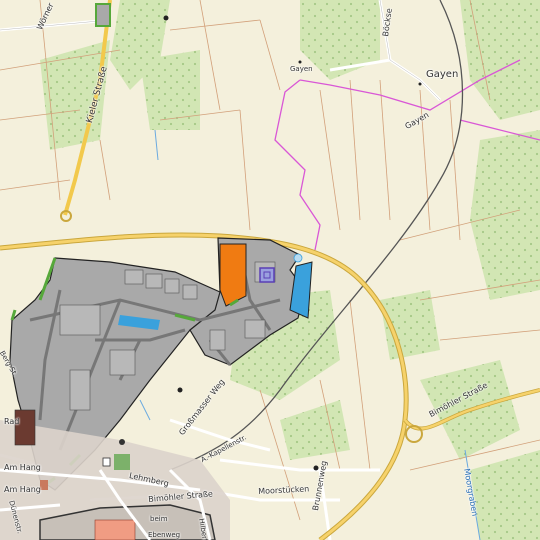 The height and width of the screenshot is (540, 540). I want to click on place-label-gayen: Gayen, so click(442, 75).